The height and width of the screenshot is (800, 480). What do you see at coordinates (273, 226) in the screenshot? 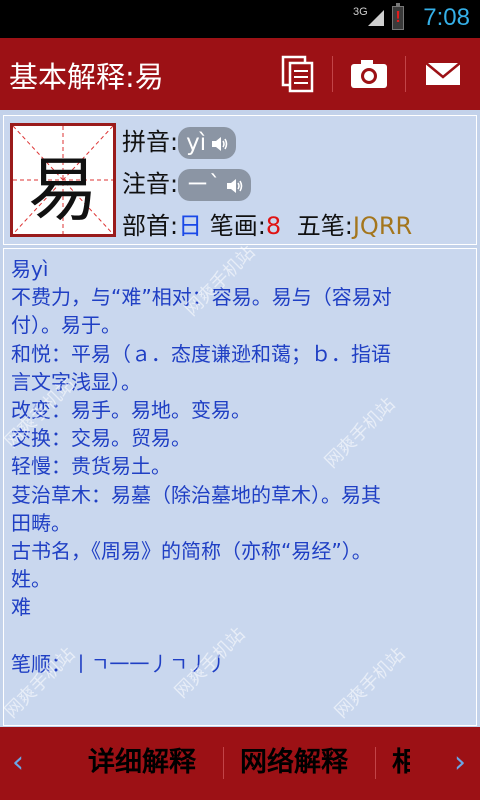
I see `strokes-value: 8` at bounding box center [273, 226].